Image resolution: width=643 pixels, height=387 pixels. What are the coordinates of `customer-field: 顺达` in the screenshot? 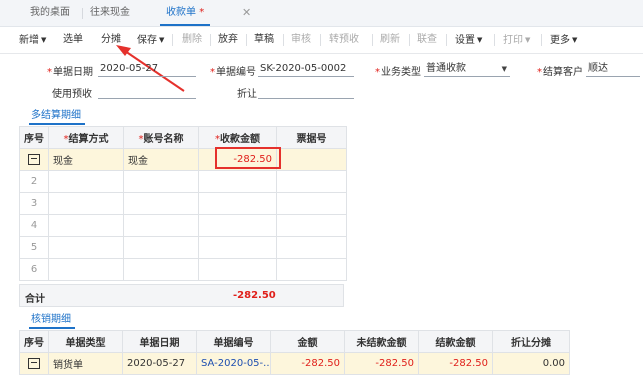 It's located at (613, 69).